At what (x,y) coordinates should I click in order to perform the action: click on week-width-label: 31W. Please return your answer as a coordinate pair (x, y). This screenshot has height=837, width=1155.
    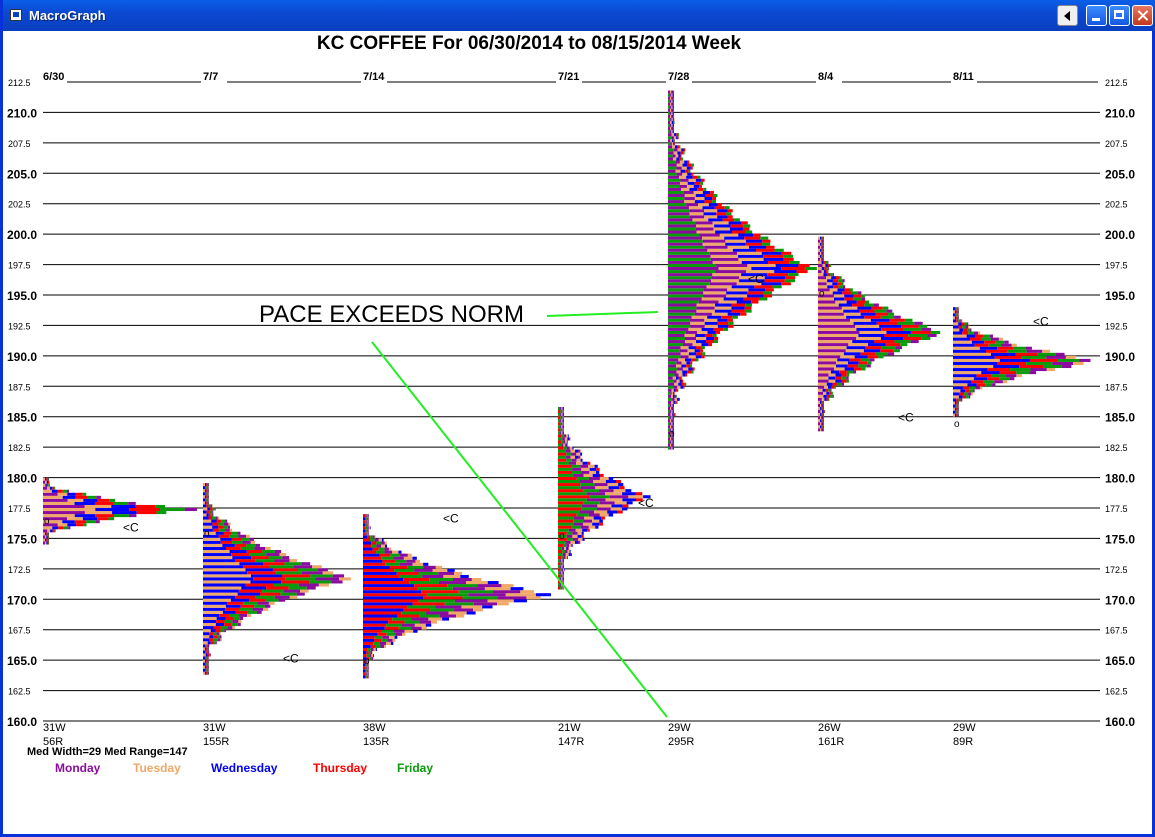
    Looking at the image, I should click on (54, 728).